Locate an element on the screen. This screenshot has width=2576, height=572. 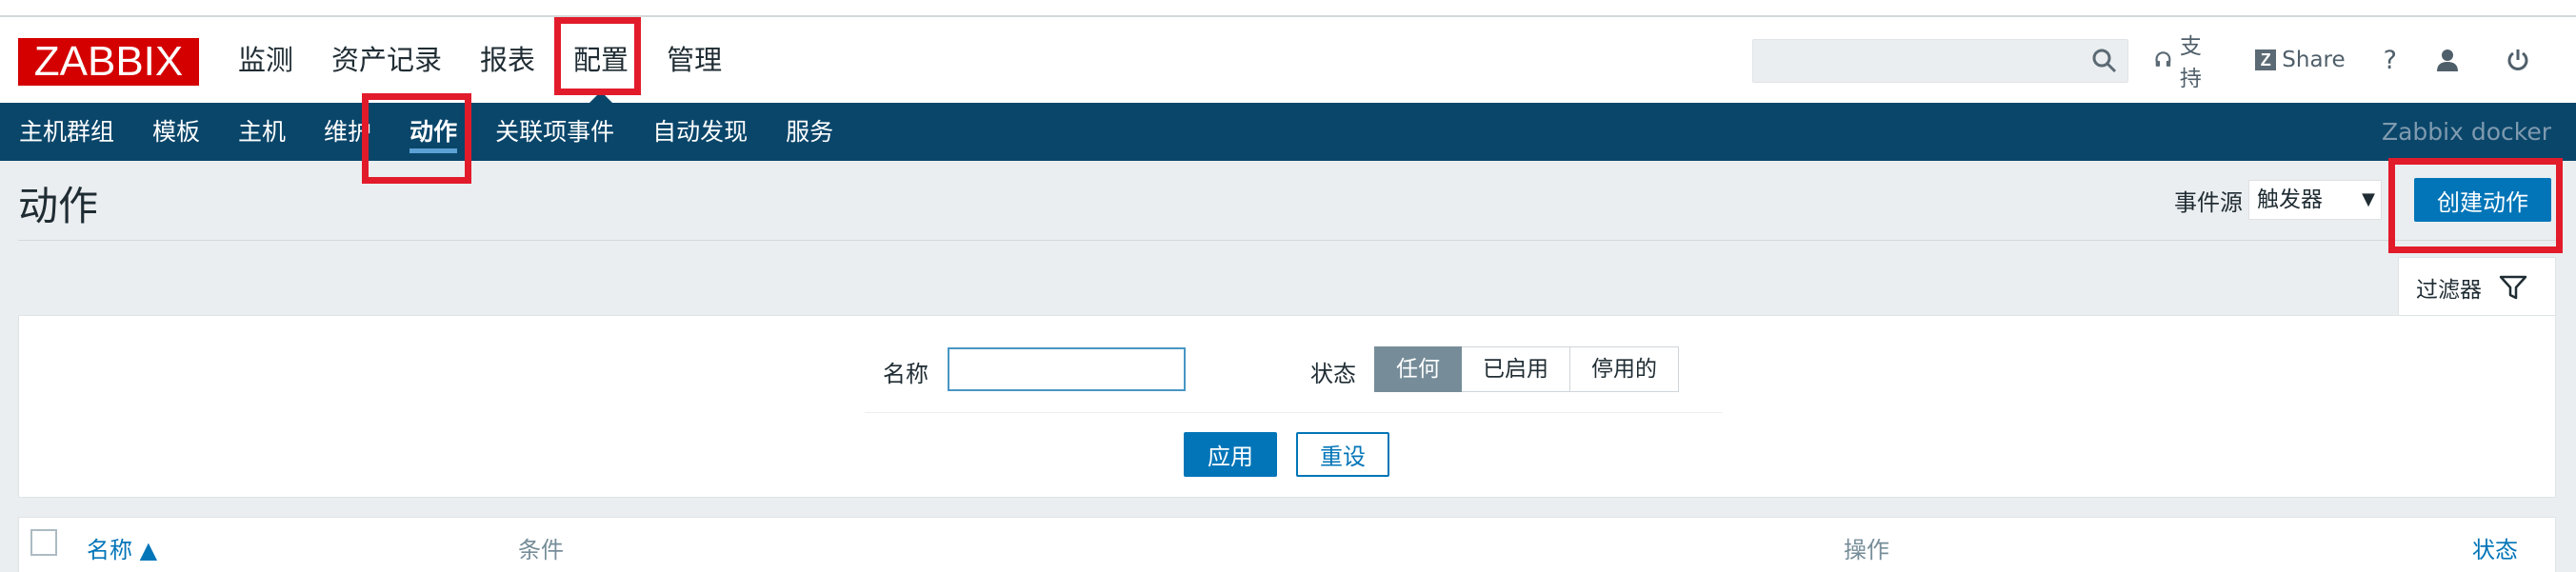
status-radio-group: 任何 已启用 停用的 is located at coordinates (1526, 369).